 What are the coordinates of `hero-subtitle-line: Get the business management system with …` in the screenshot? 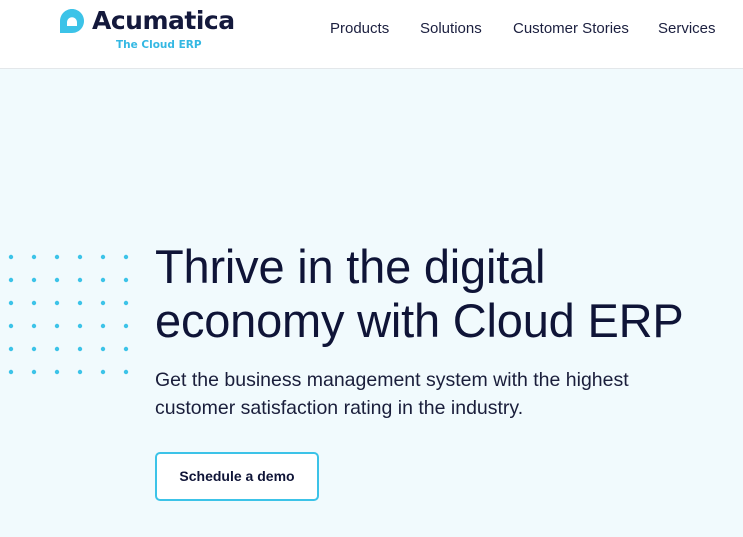 It's located at (392, 380).